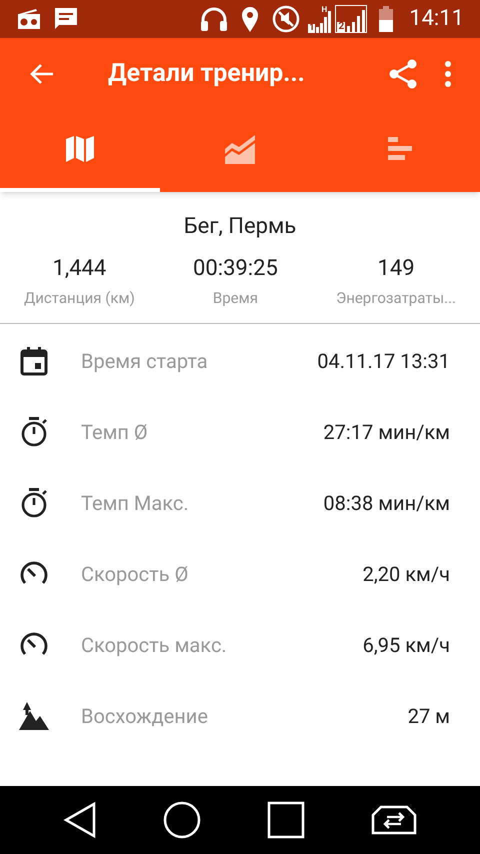  I want to click on sim-swap-icon, so click(394, 820).